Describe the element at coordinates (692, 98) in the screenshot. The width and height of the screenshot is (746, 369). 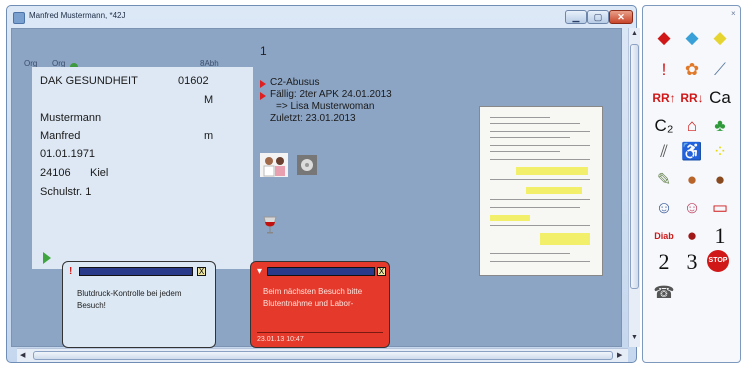
I see `rr-down-icon: RR↓` at that location.